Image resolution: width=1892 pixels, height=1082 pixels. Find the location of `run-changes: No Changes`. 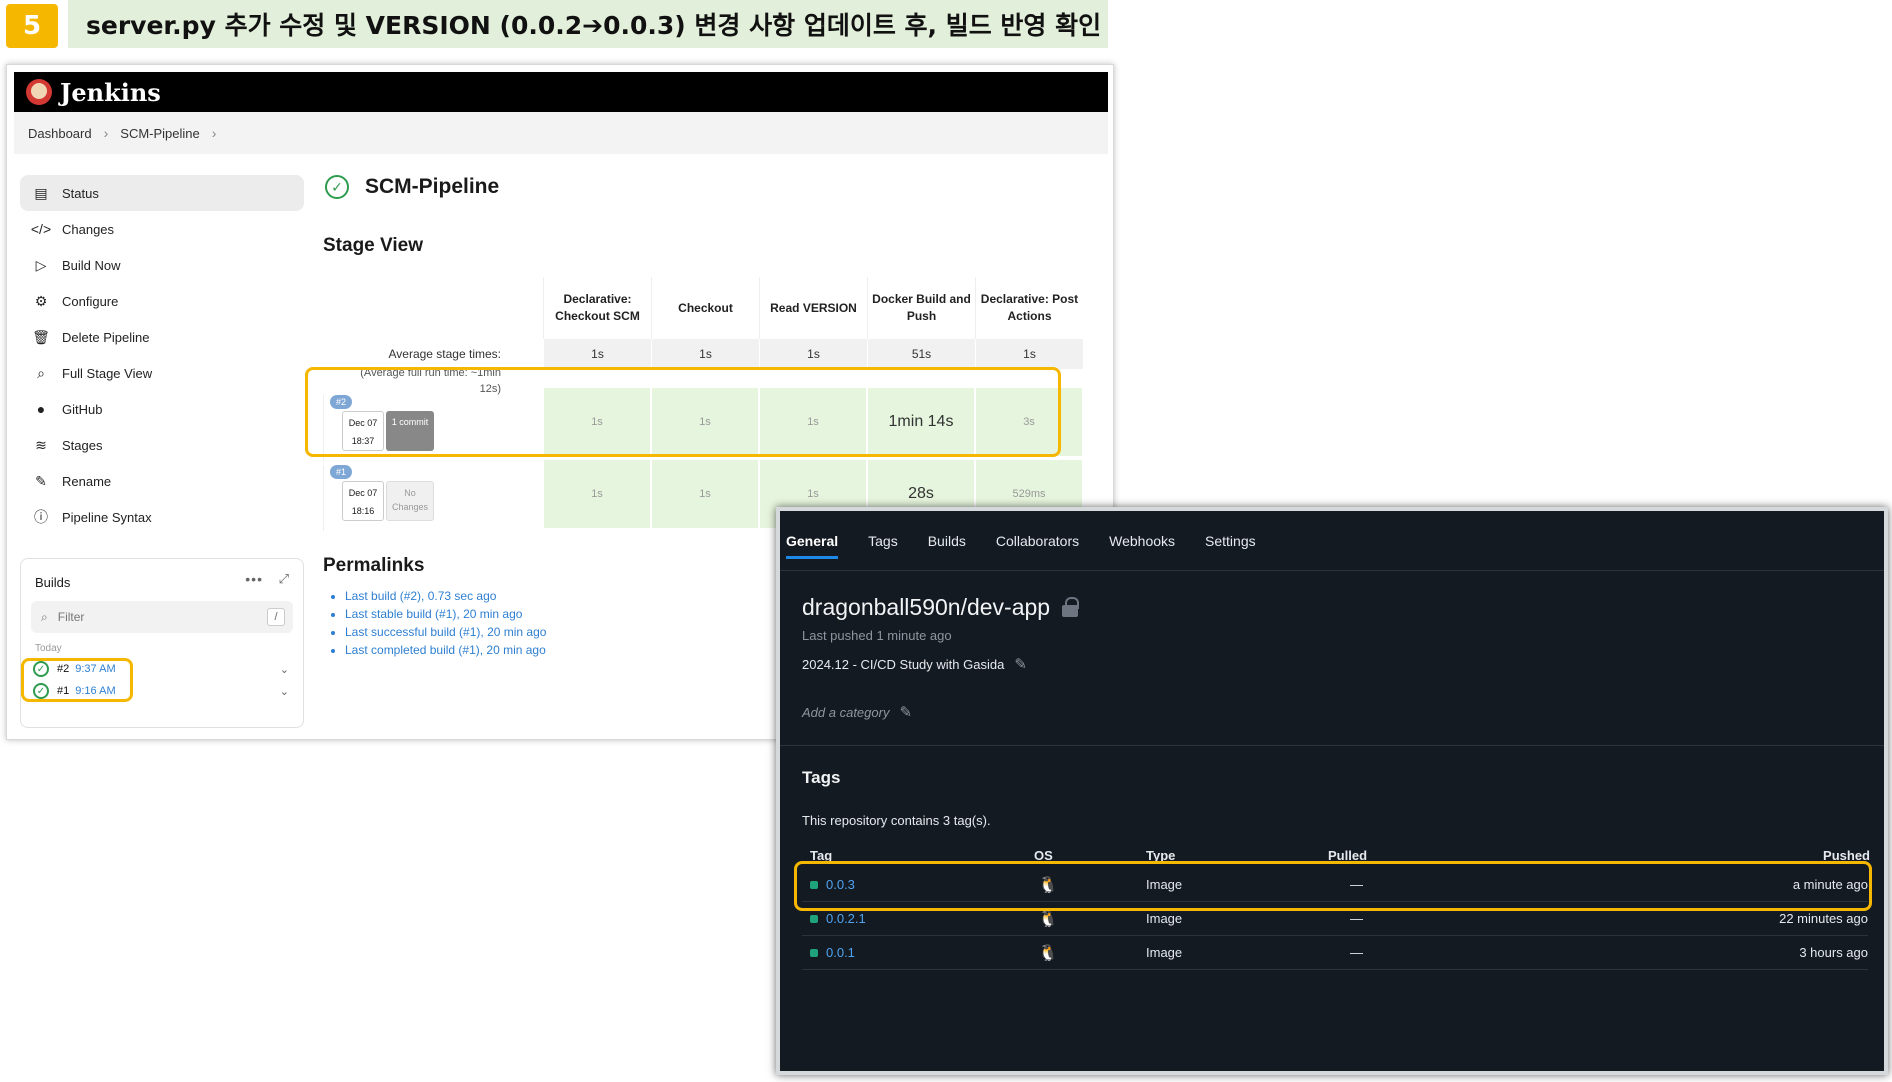

run-changes: No Changes is located at coordinates (410, 501).